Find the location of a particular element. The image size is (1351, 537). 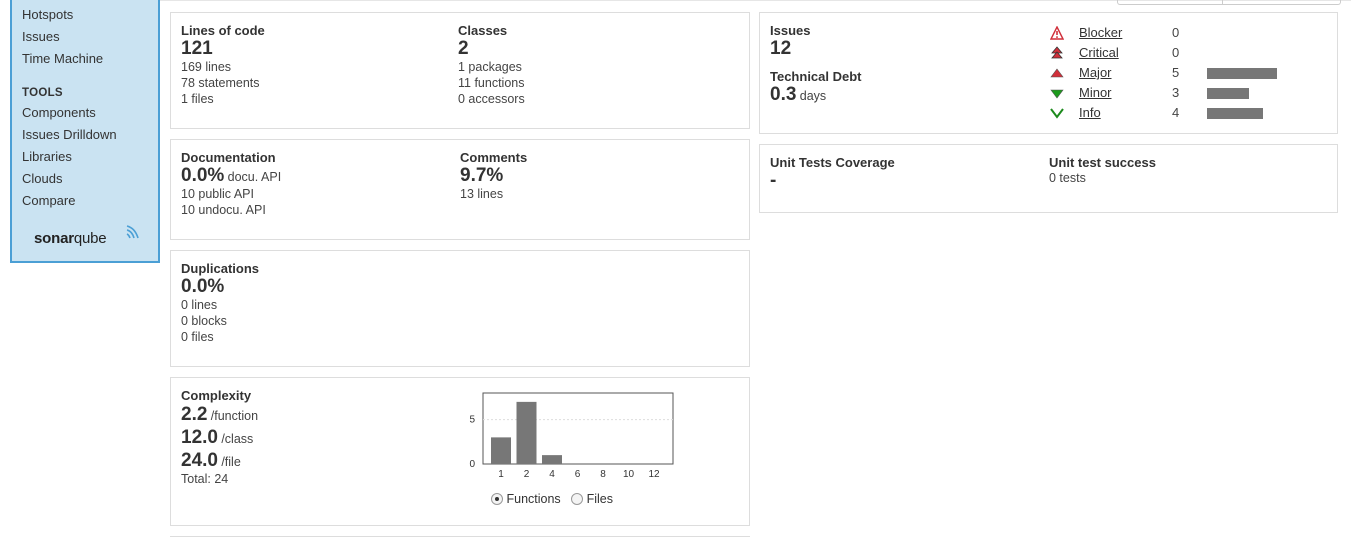

documentation-unit: docu. API is located at coordinates (254, 177).